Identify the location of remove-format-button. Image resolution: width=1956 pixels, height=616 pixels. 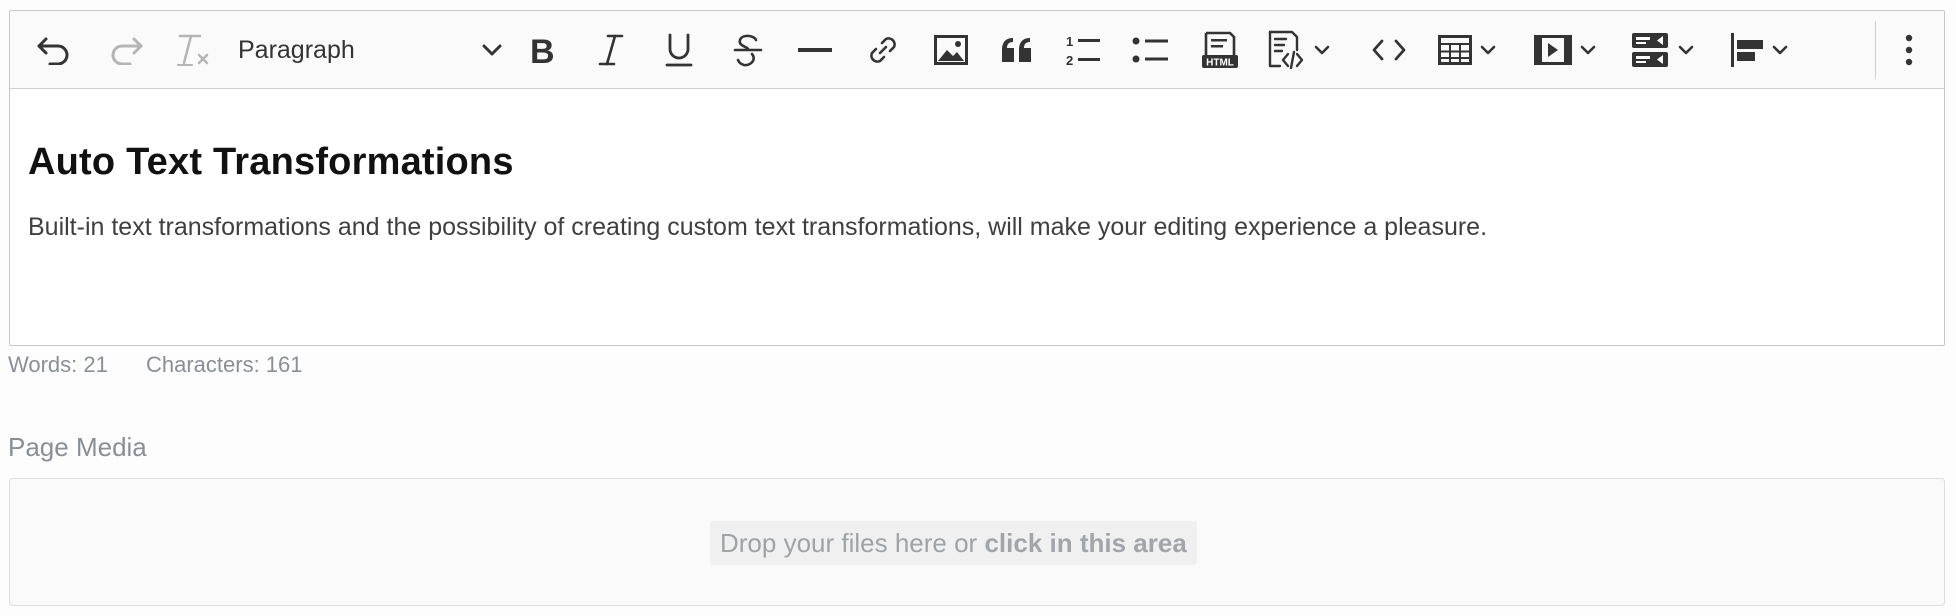
(193, 50).